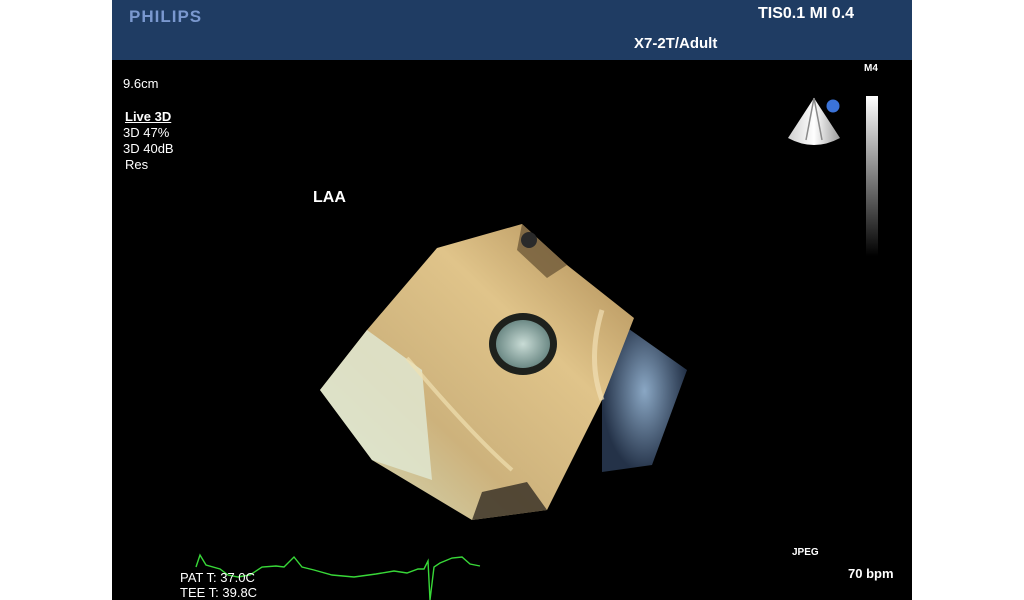 The width and height of the screenshot is (1024, 600). What do you see at coordinates (141, 83) in the screenshot?
I see `depth-readout: 9.6cm` at bounding box center [141, 83].